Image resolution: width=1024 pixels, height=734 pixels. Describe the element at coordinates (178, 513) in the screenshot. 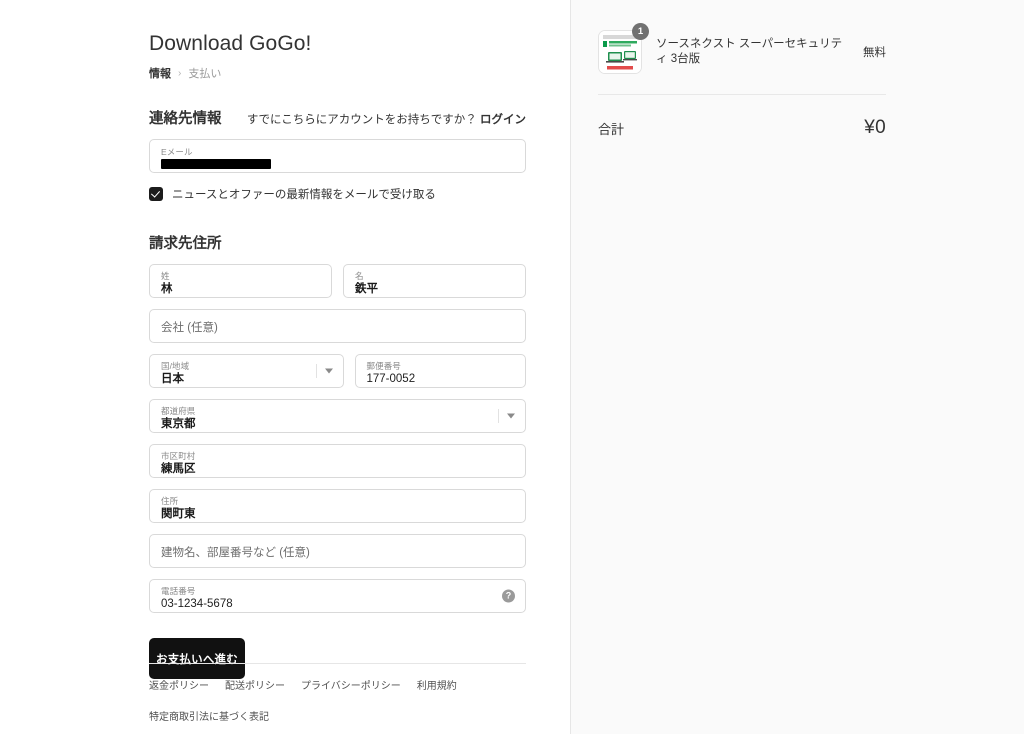

I see `address-line1-value: 関町東` at that location.